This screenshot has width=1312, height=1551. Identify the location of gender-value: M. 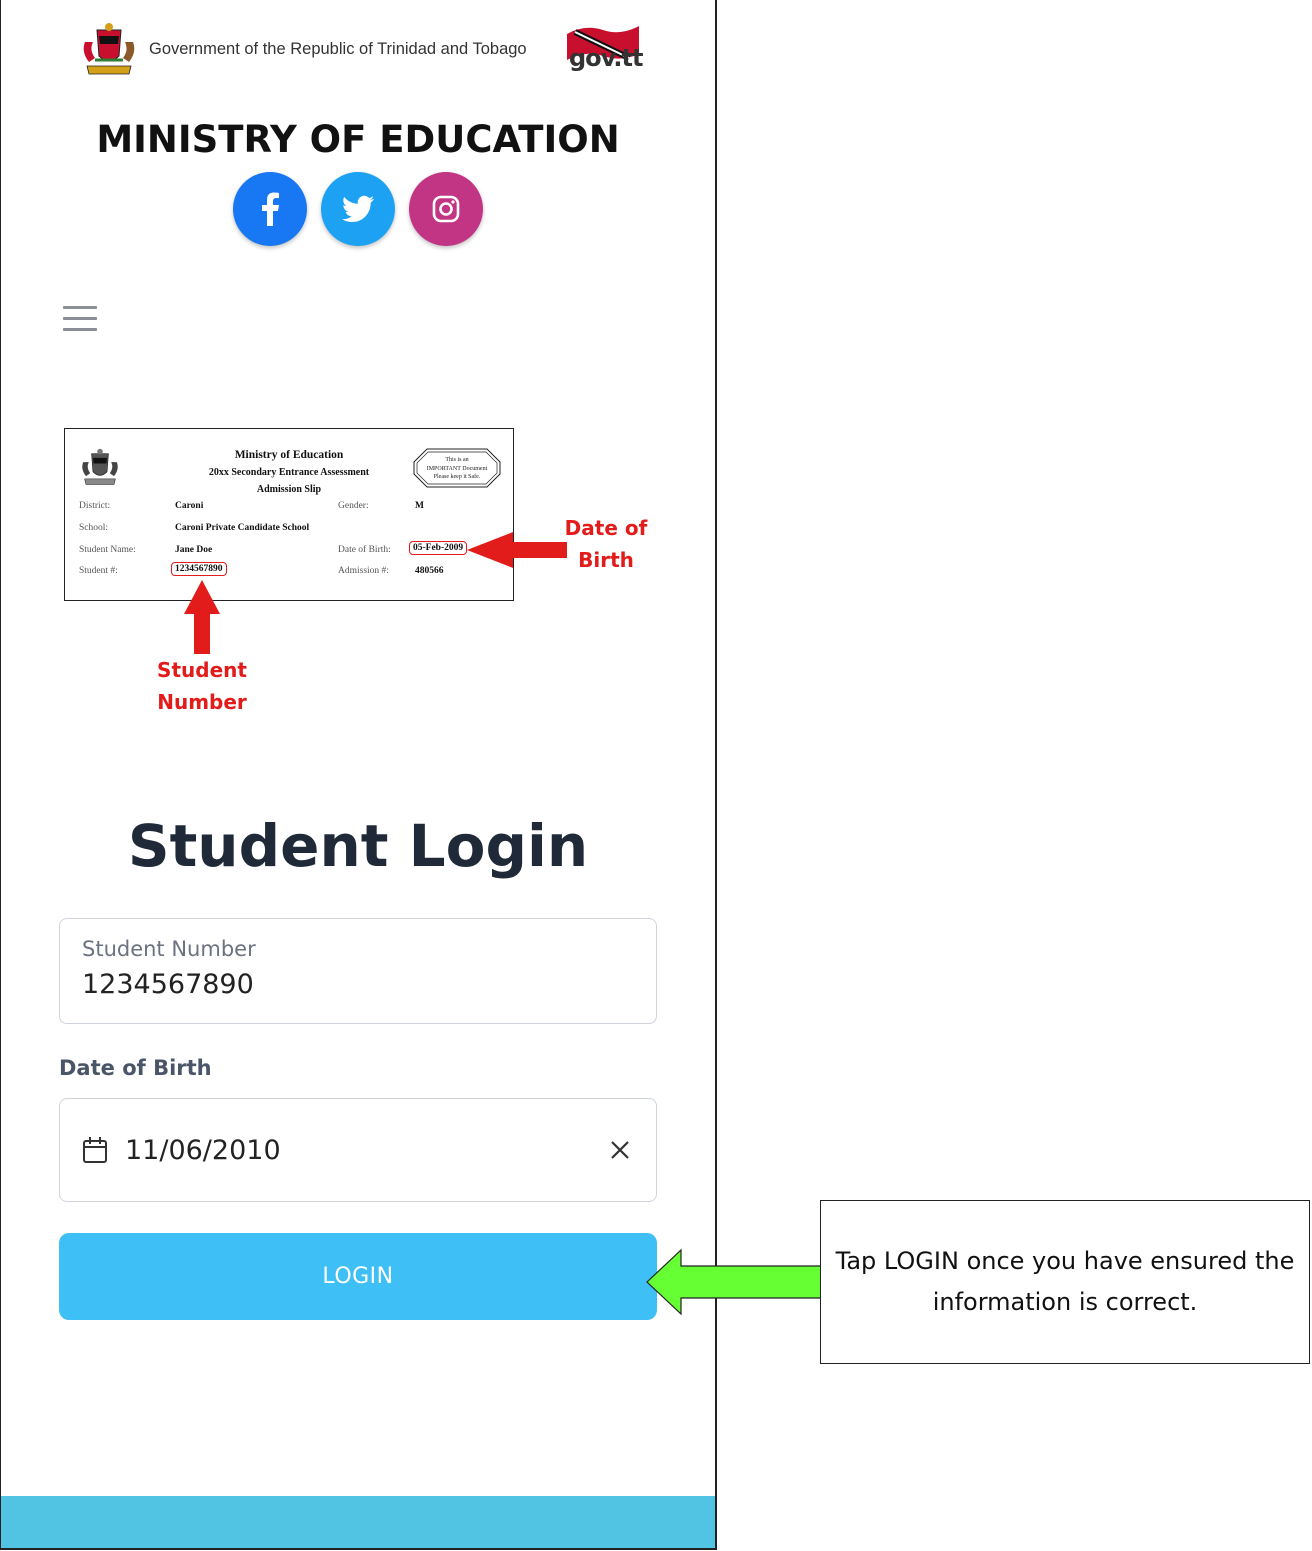
(419, 506).